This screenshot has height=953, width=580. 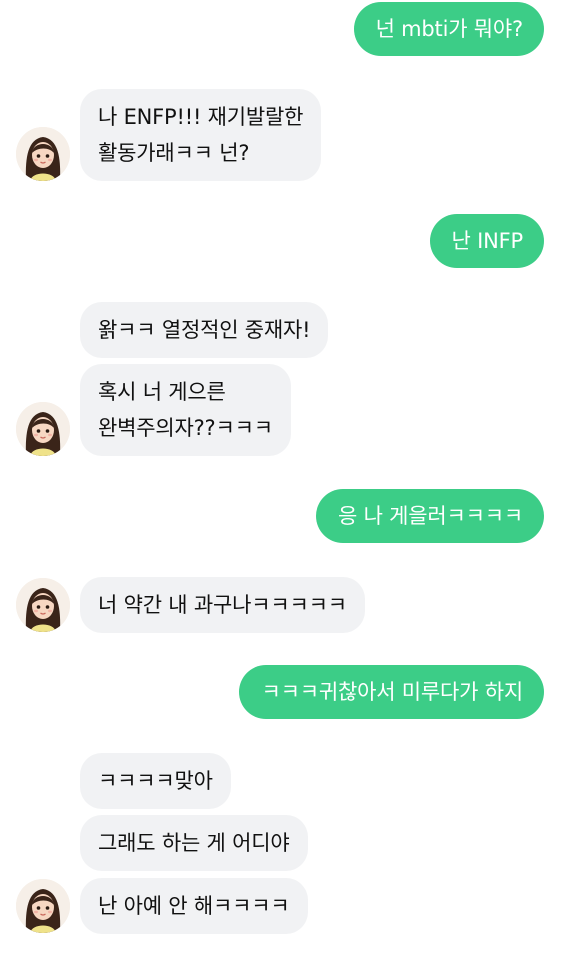 I want to click on incoming-message-bubble: 난 아예 안 해ㅋㅋㅋㅋ, so click(x=194, y=906).